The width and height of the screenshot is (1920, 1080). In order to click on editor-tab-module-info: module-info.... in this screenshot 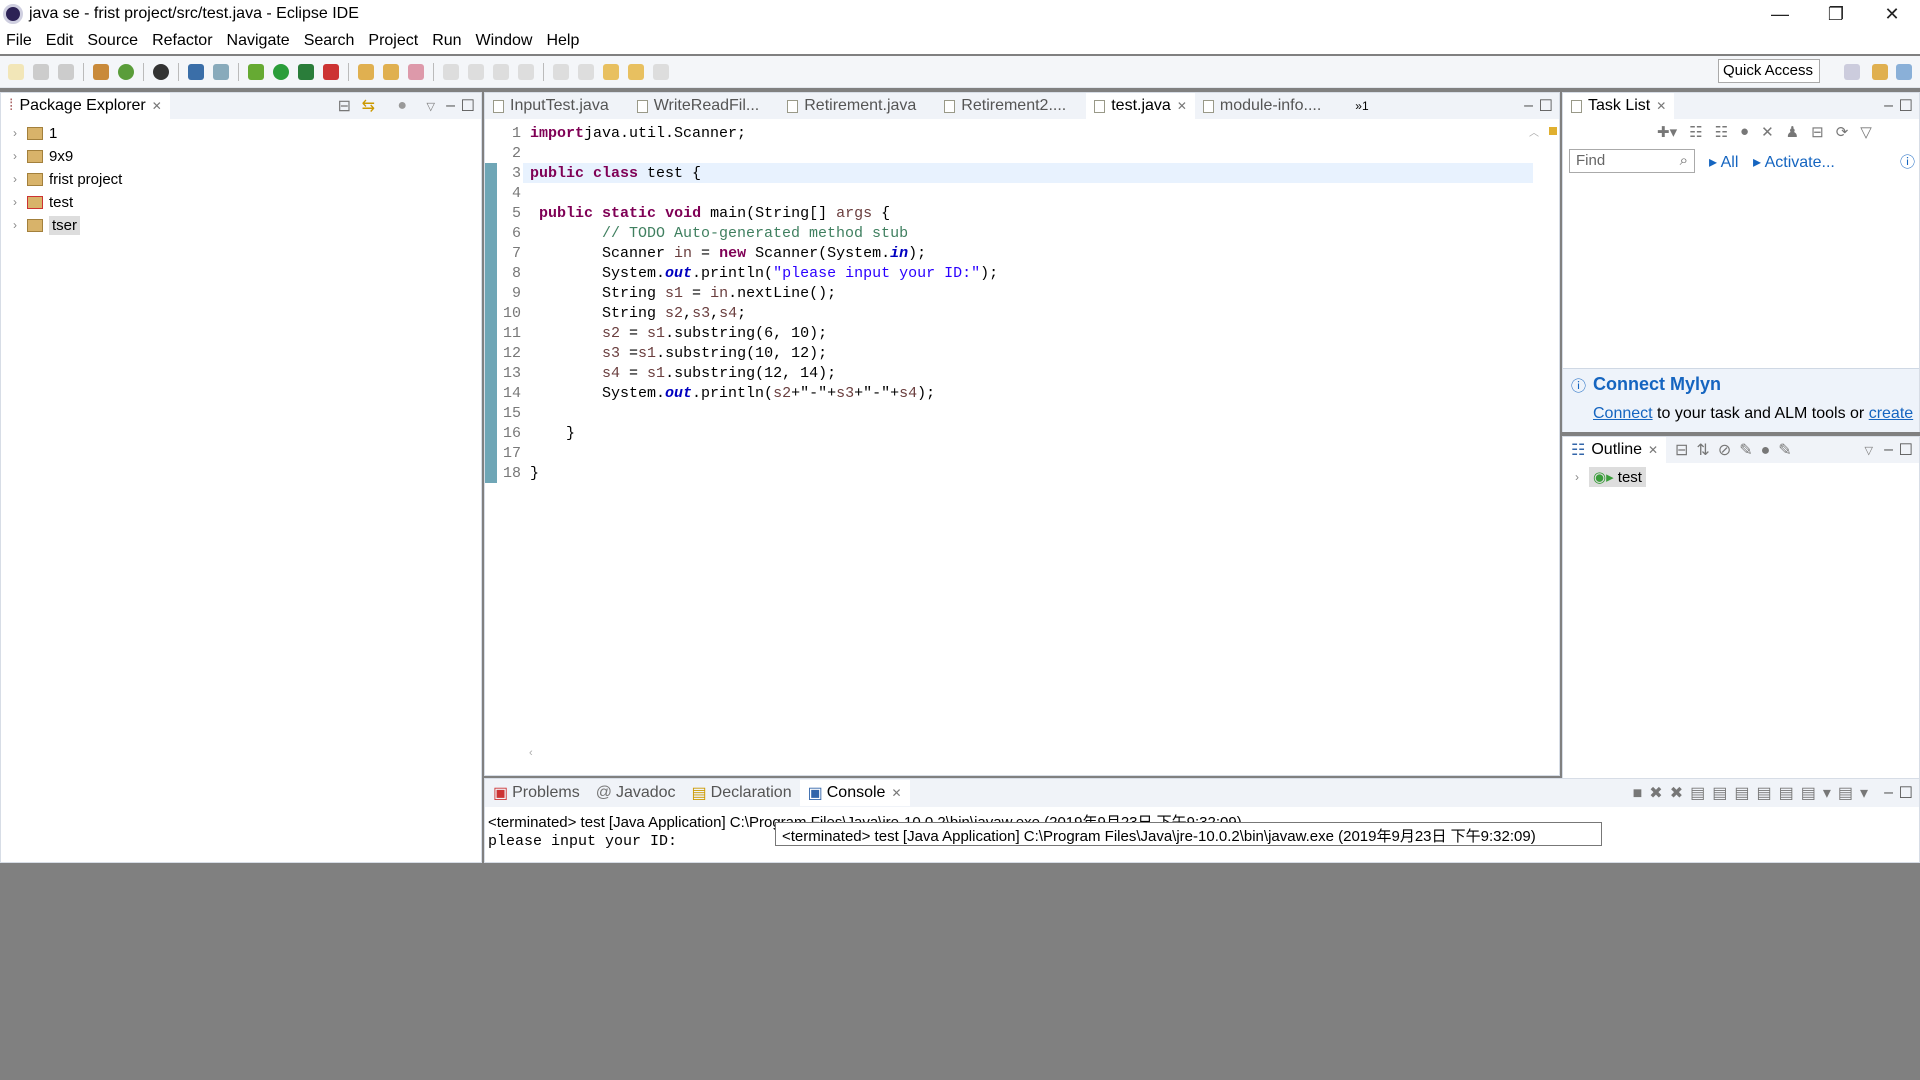, I will do `click(1262, 106)`.